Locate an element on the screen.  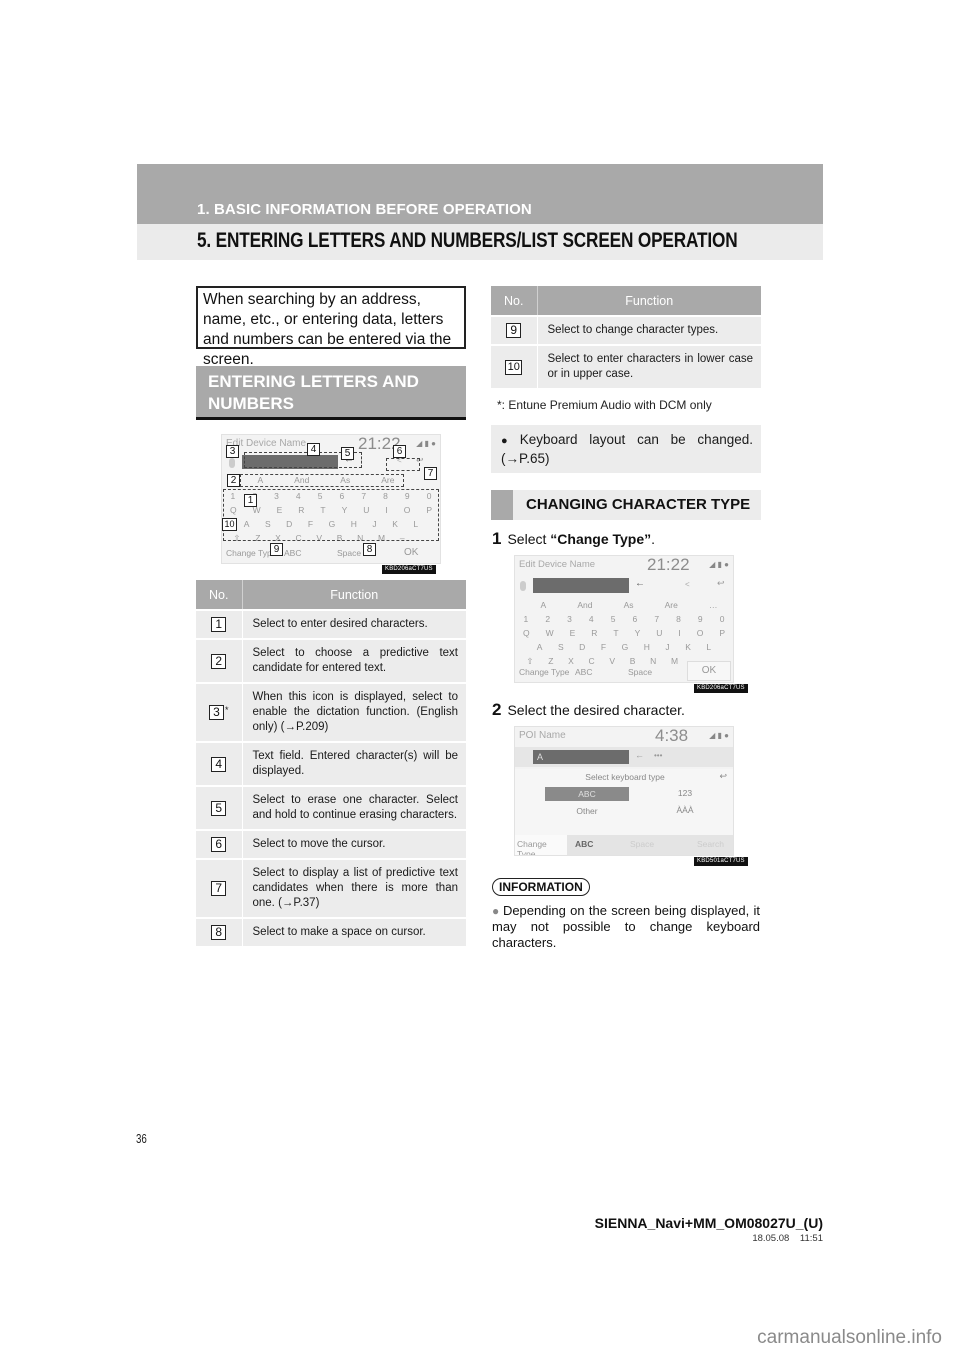
option-123: 123 is located at coordinates (685, 793).